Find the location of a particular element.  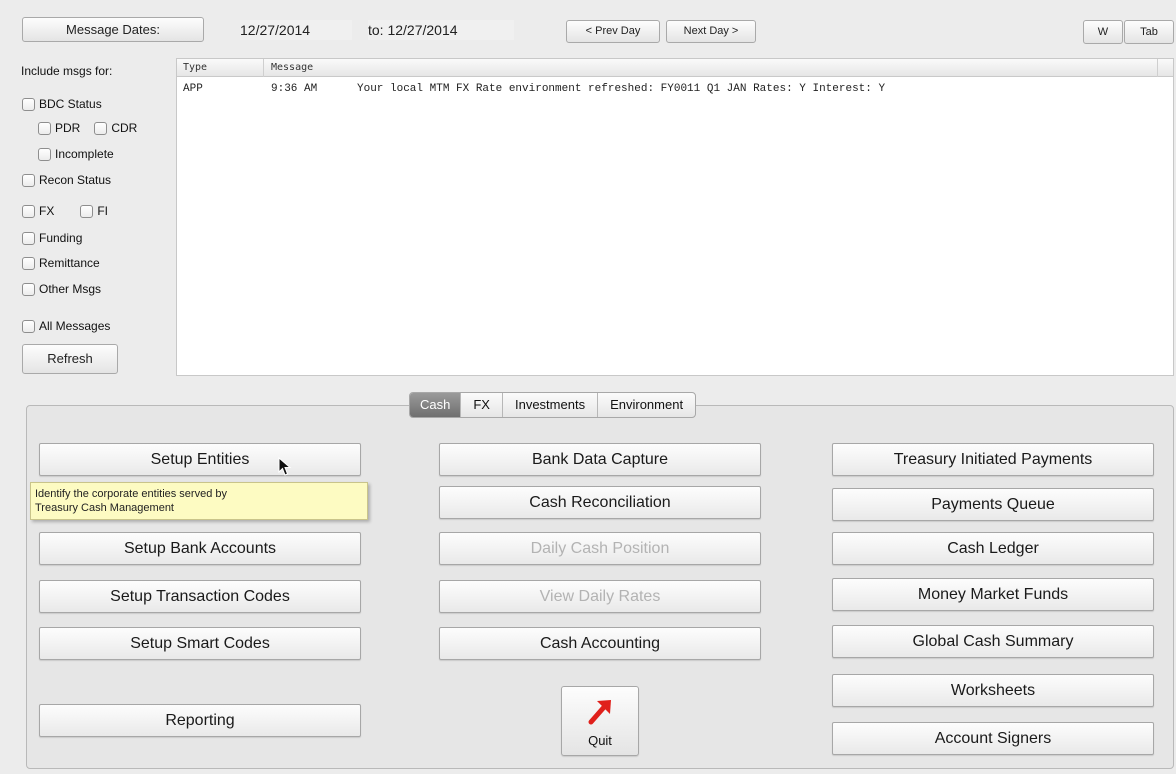

incomplete-checkbox: Incomplete is located at coordinates (76, 154).